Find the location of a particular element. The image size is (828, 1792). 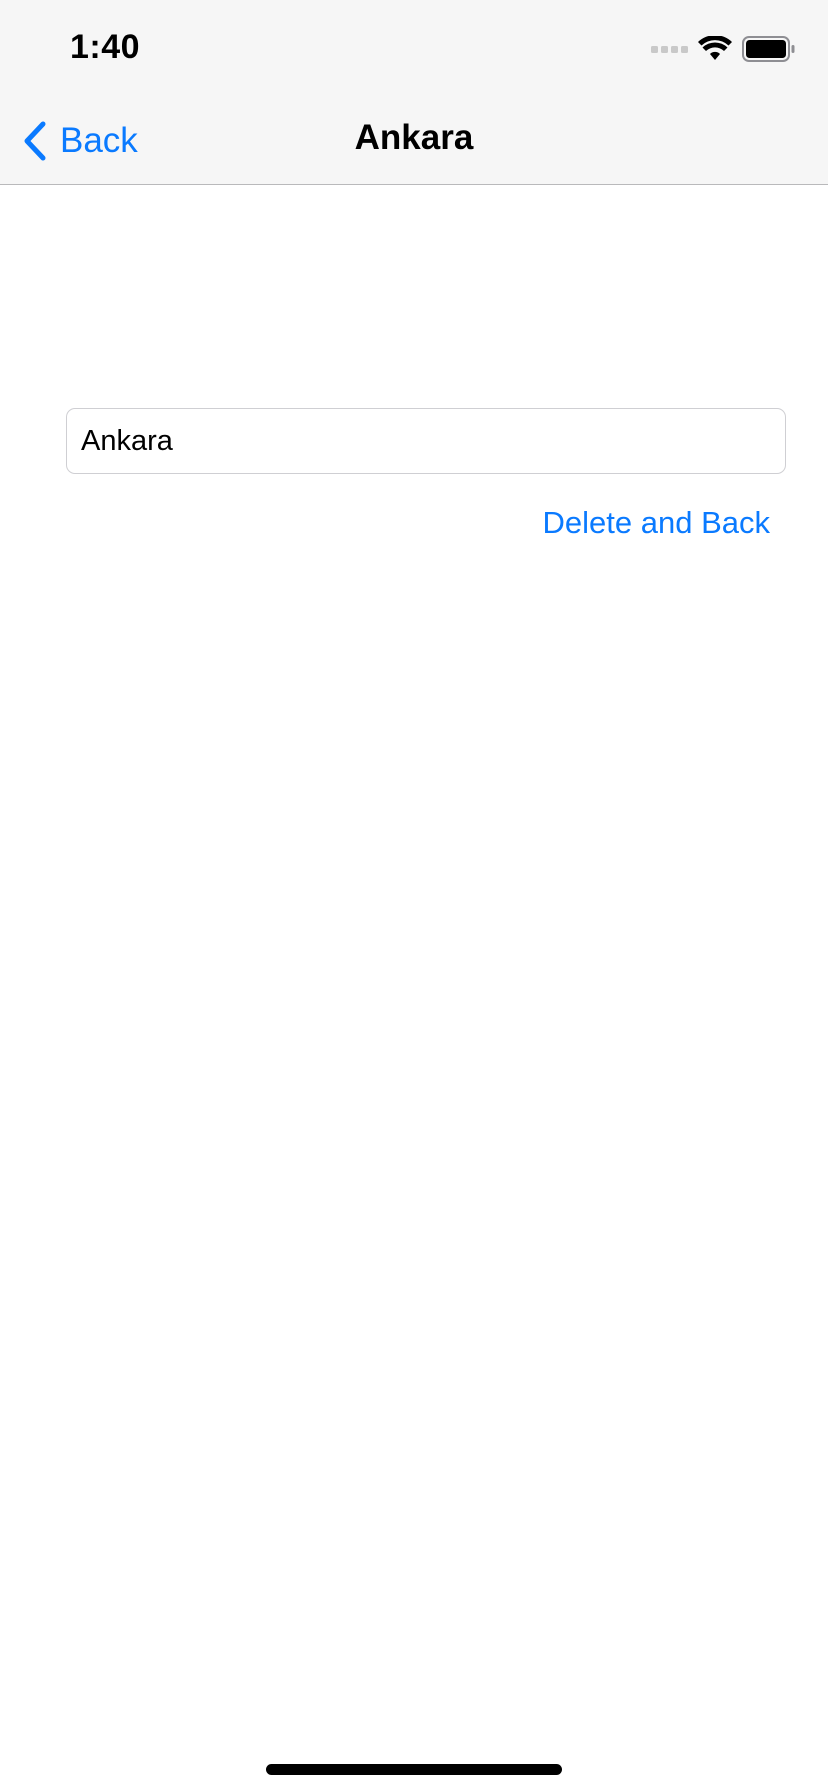

navigation-header: 1:40 Back Ankara is located at coordinates (414, 92).